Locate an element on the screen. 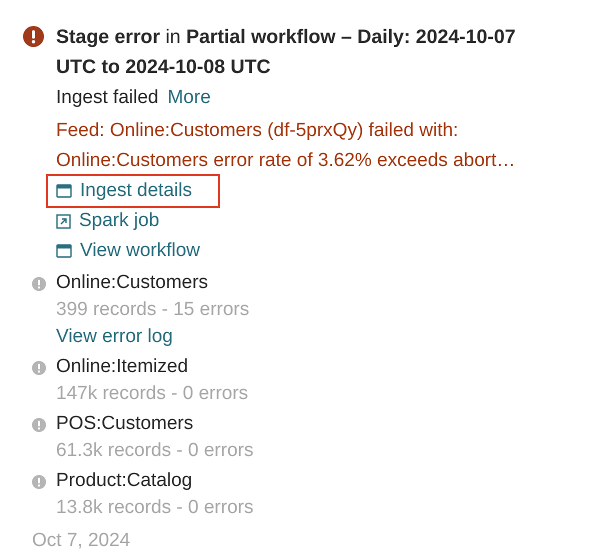 The width and height of the screenshot is (612, 552). more-link: More is located at coordinates (189, 98).